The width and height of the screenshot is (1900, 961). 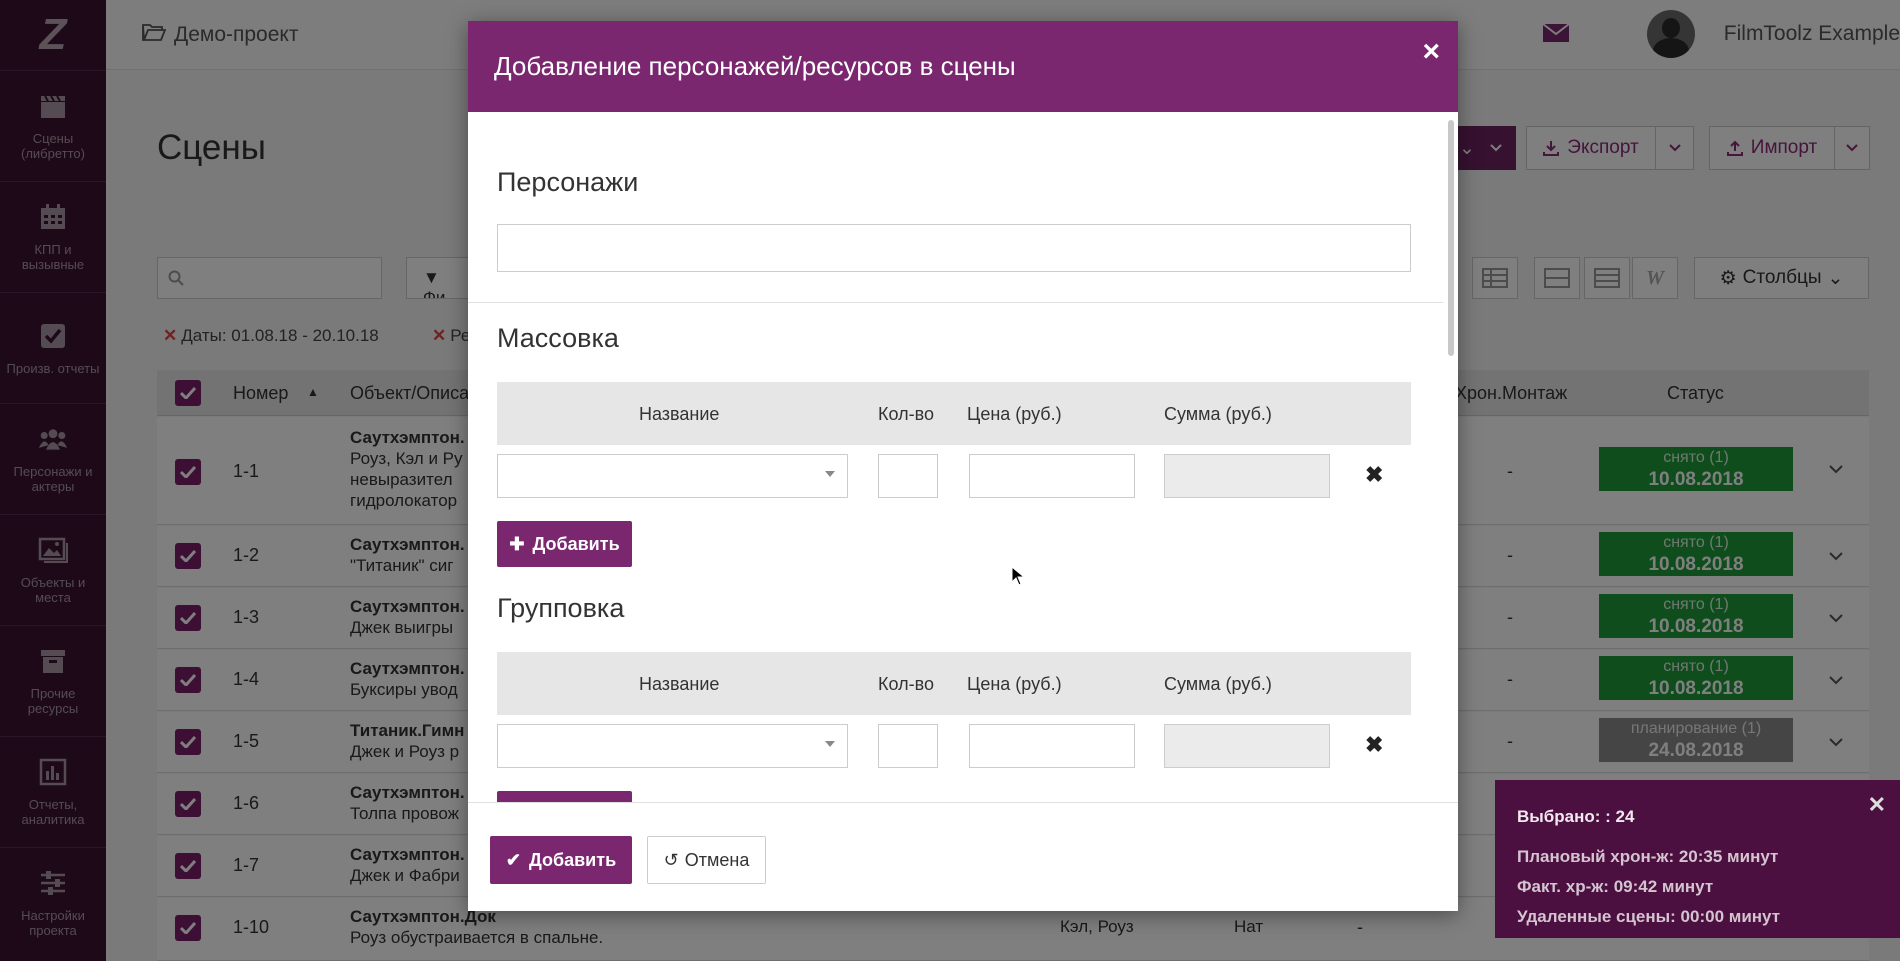 I want to click on crowd-name-select, so click(x=672, y=476).